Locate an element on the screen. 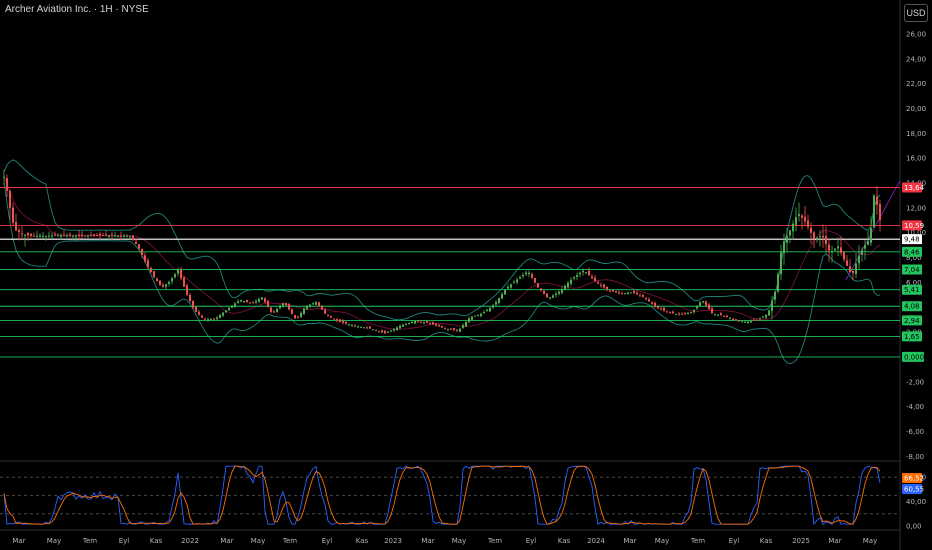  time-tick-label: Tem is located at coordinates (89, 541).